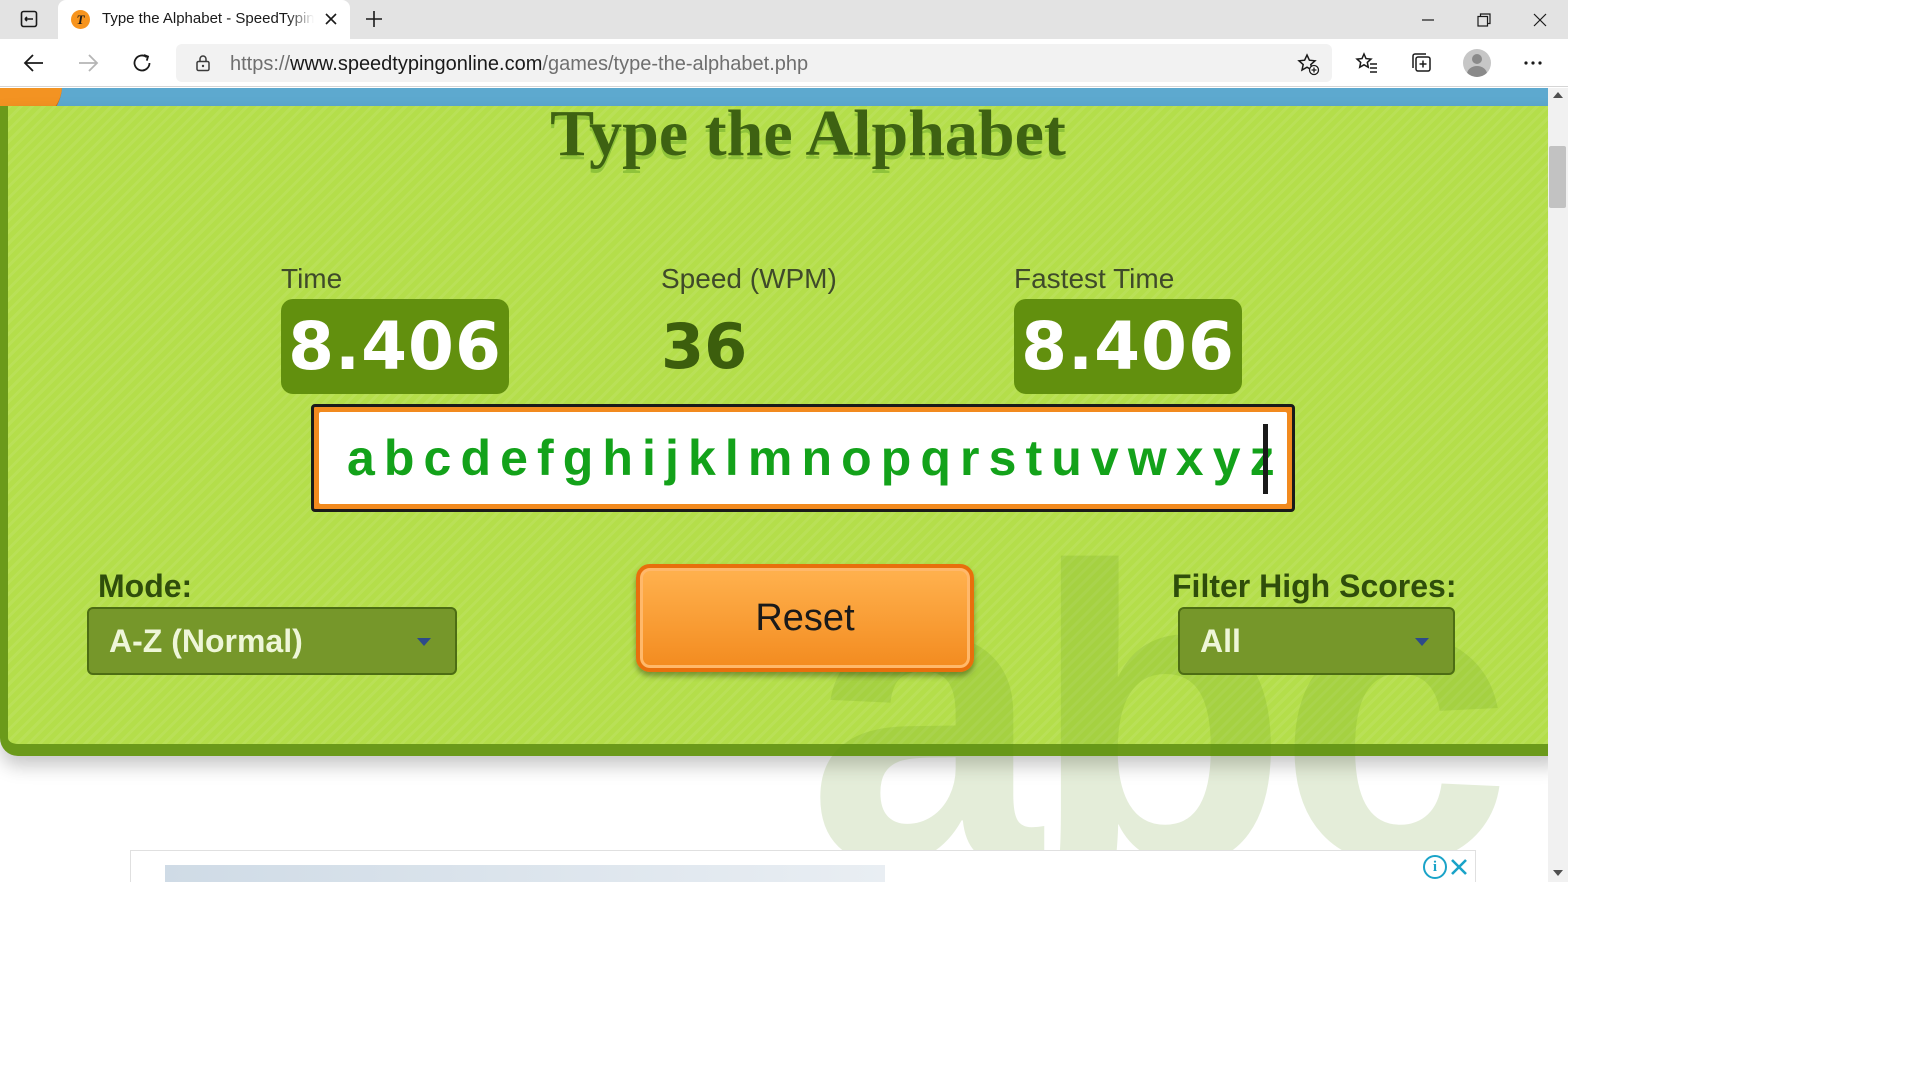  I want to click on filter-high-scores-select: All, so click(1316, 641).